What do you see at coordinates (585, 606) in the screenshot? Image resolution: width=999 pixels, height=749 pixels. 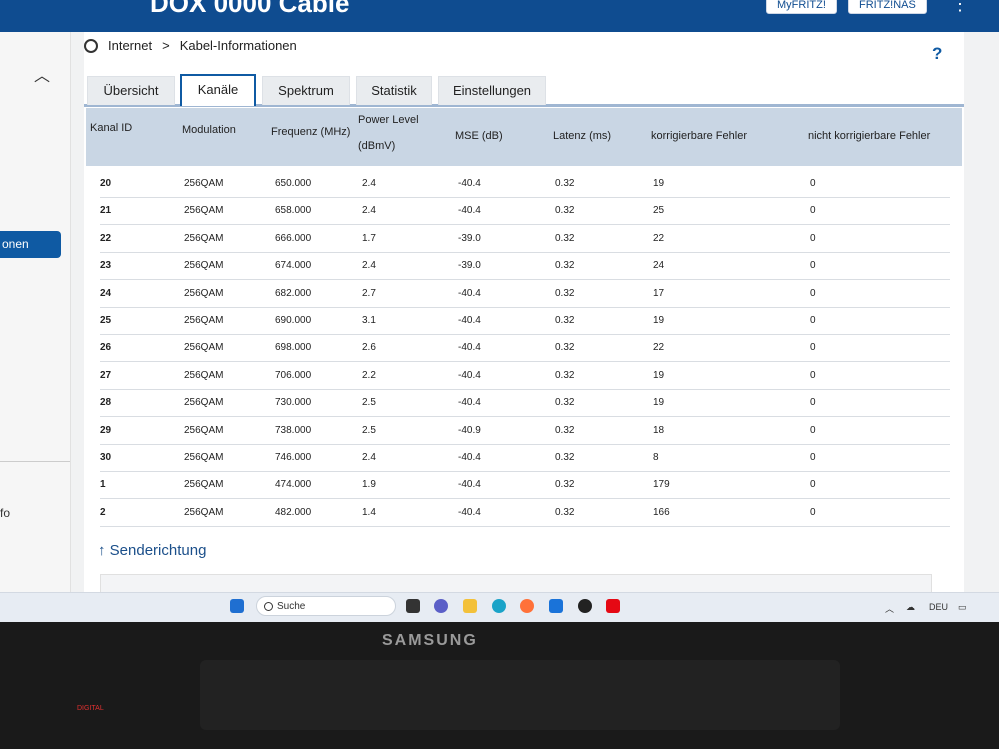 I see `speedtest-icon` at bounding box center [585, 606].